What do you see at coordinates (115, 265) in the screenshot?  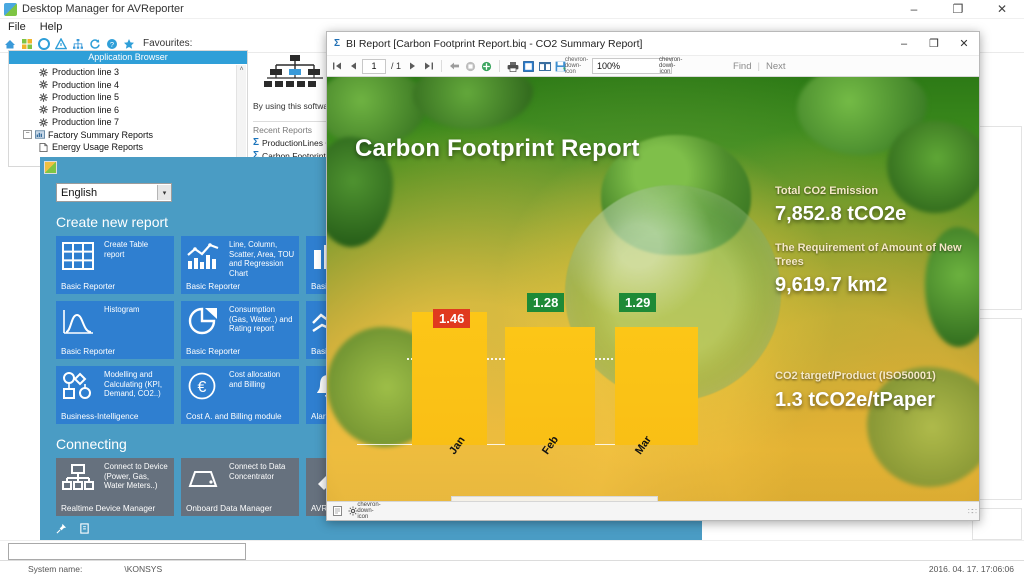 I see `tile-create-table-report: Create Table report Basic Reporter` at bounding box center [115, 265].